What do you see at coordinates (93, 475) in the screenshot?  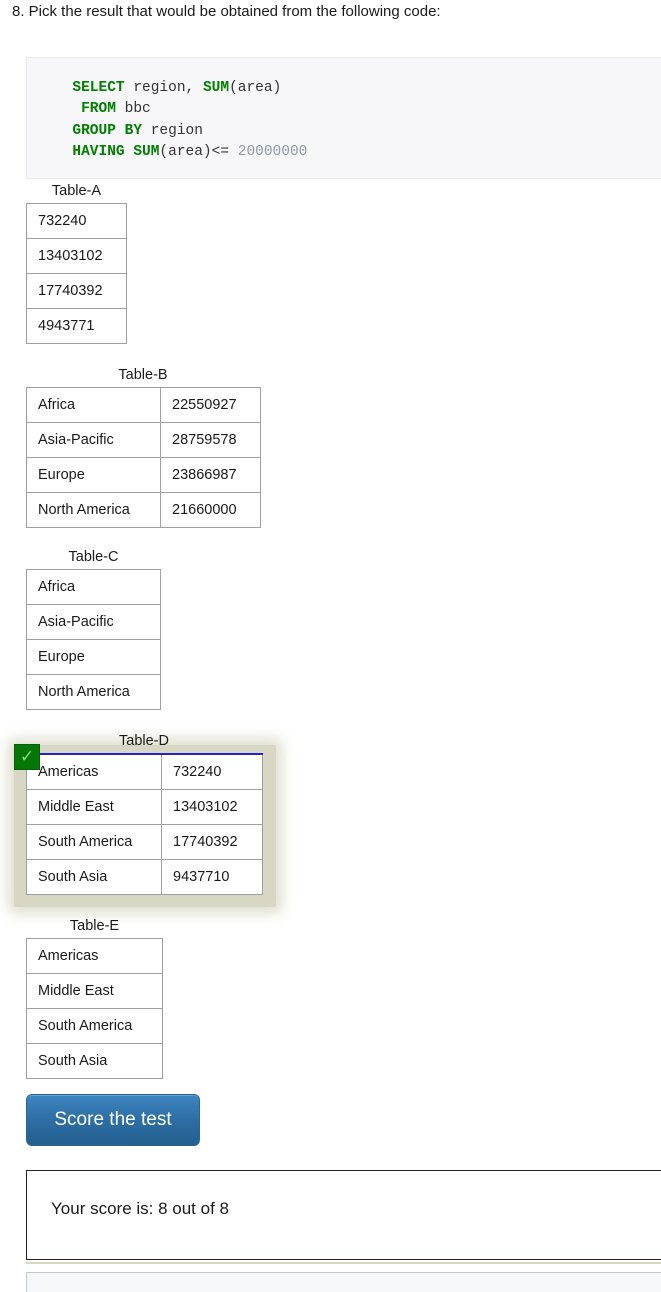 I see `table-cell-region: Europe` at bounding box center [93, 475].